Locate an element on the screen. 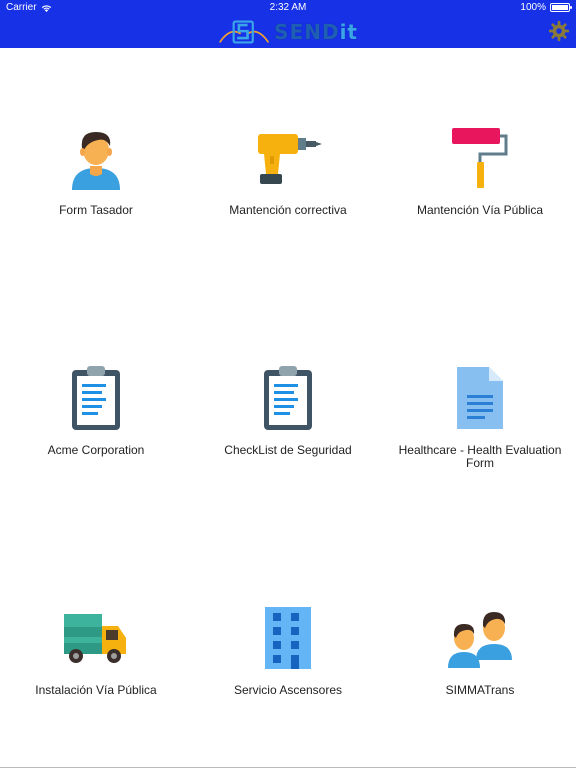 The image size is (576, 768). building-icon is located at coordinates (288, 638).